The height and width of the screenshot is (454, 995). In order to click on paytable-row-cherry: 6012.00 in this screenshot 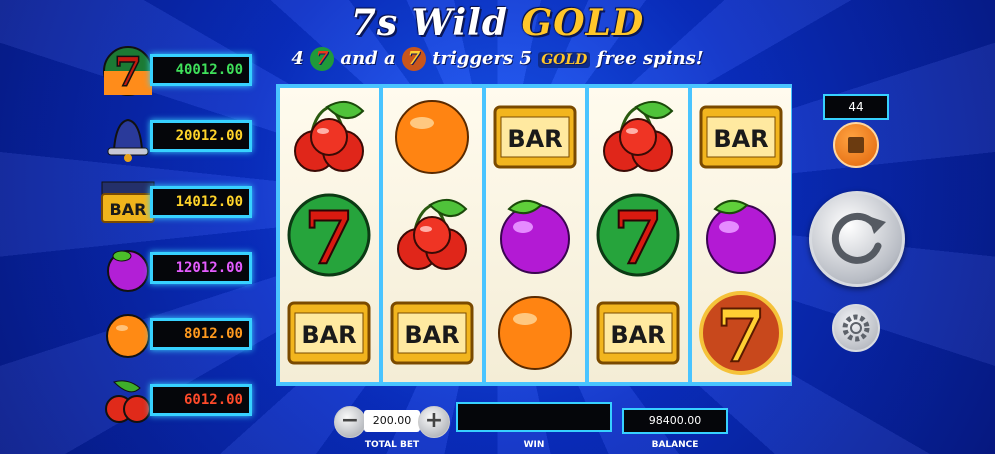, I will do `click(177, 401)`.